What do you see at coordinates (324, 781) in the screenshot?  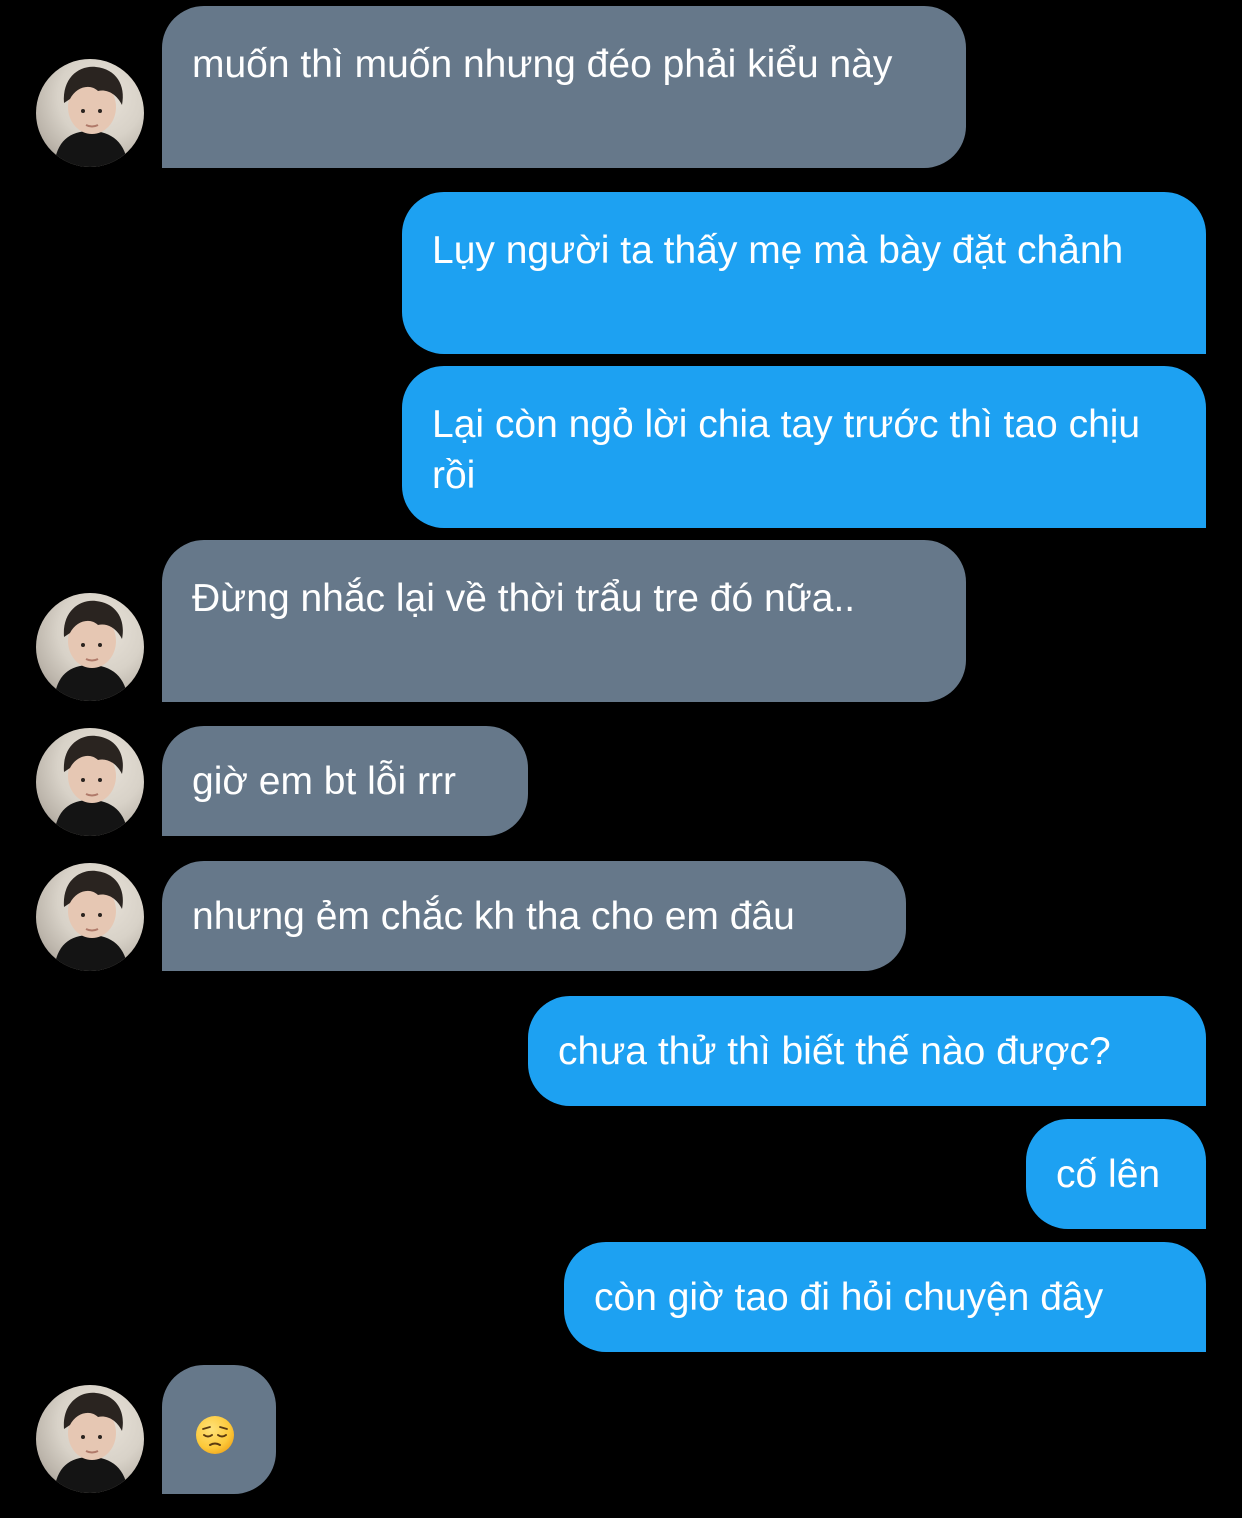 I see `message-text: giờ em bt lỗi rrr` at bounding box center [324, 781].